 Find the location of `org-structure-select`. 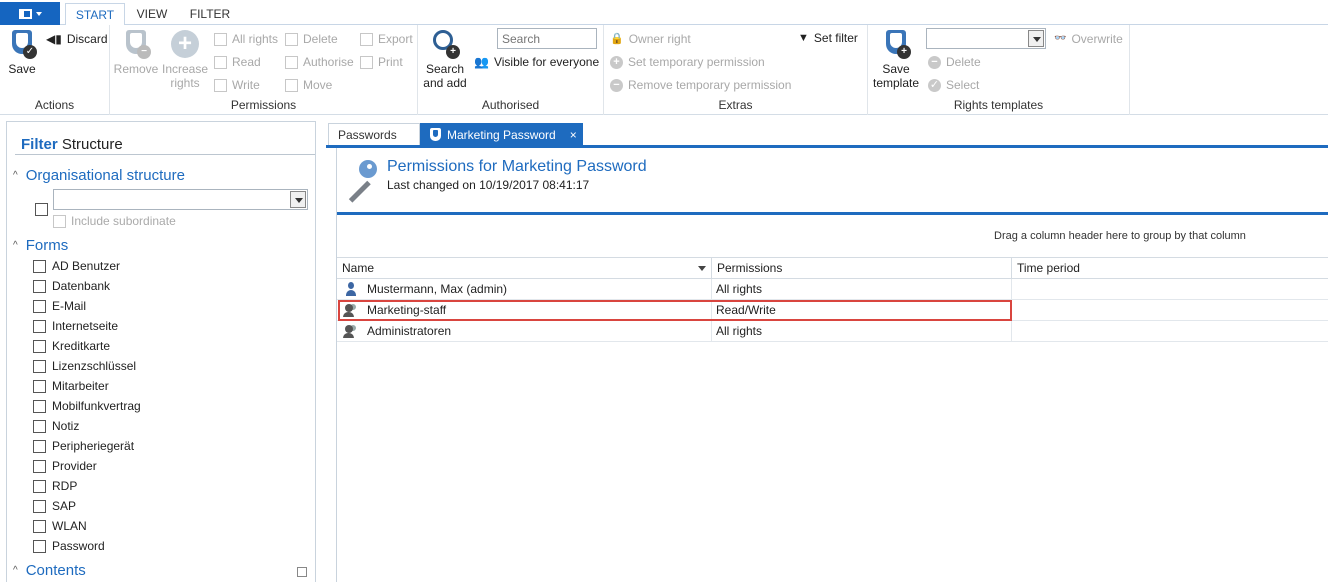

org-structure-select is located at coordinates (180, 199).